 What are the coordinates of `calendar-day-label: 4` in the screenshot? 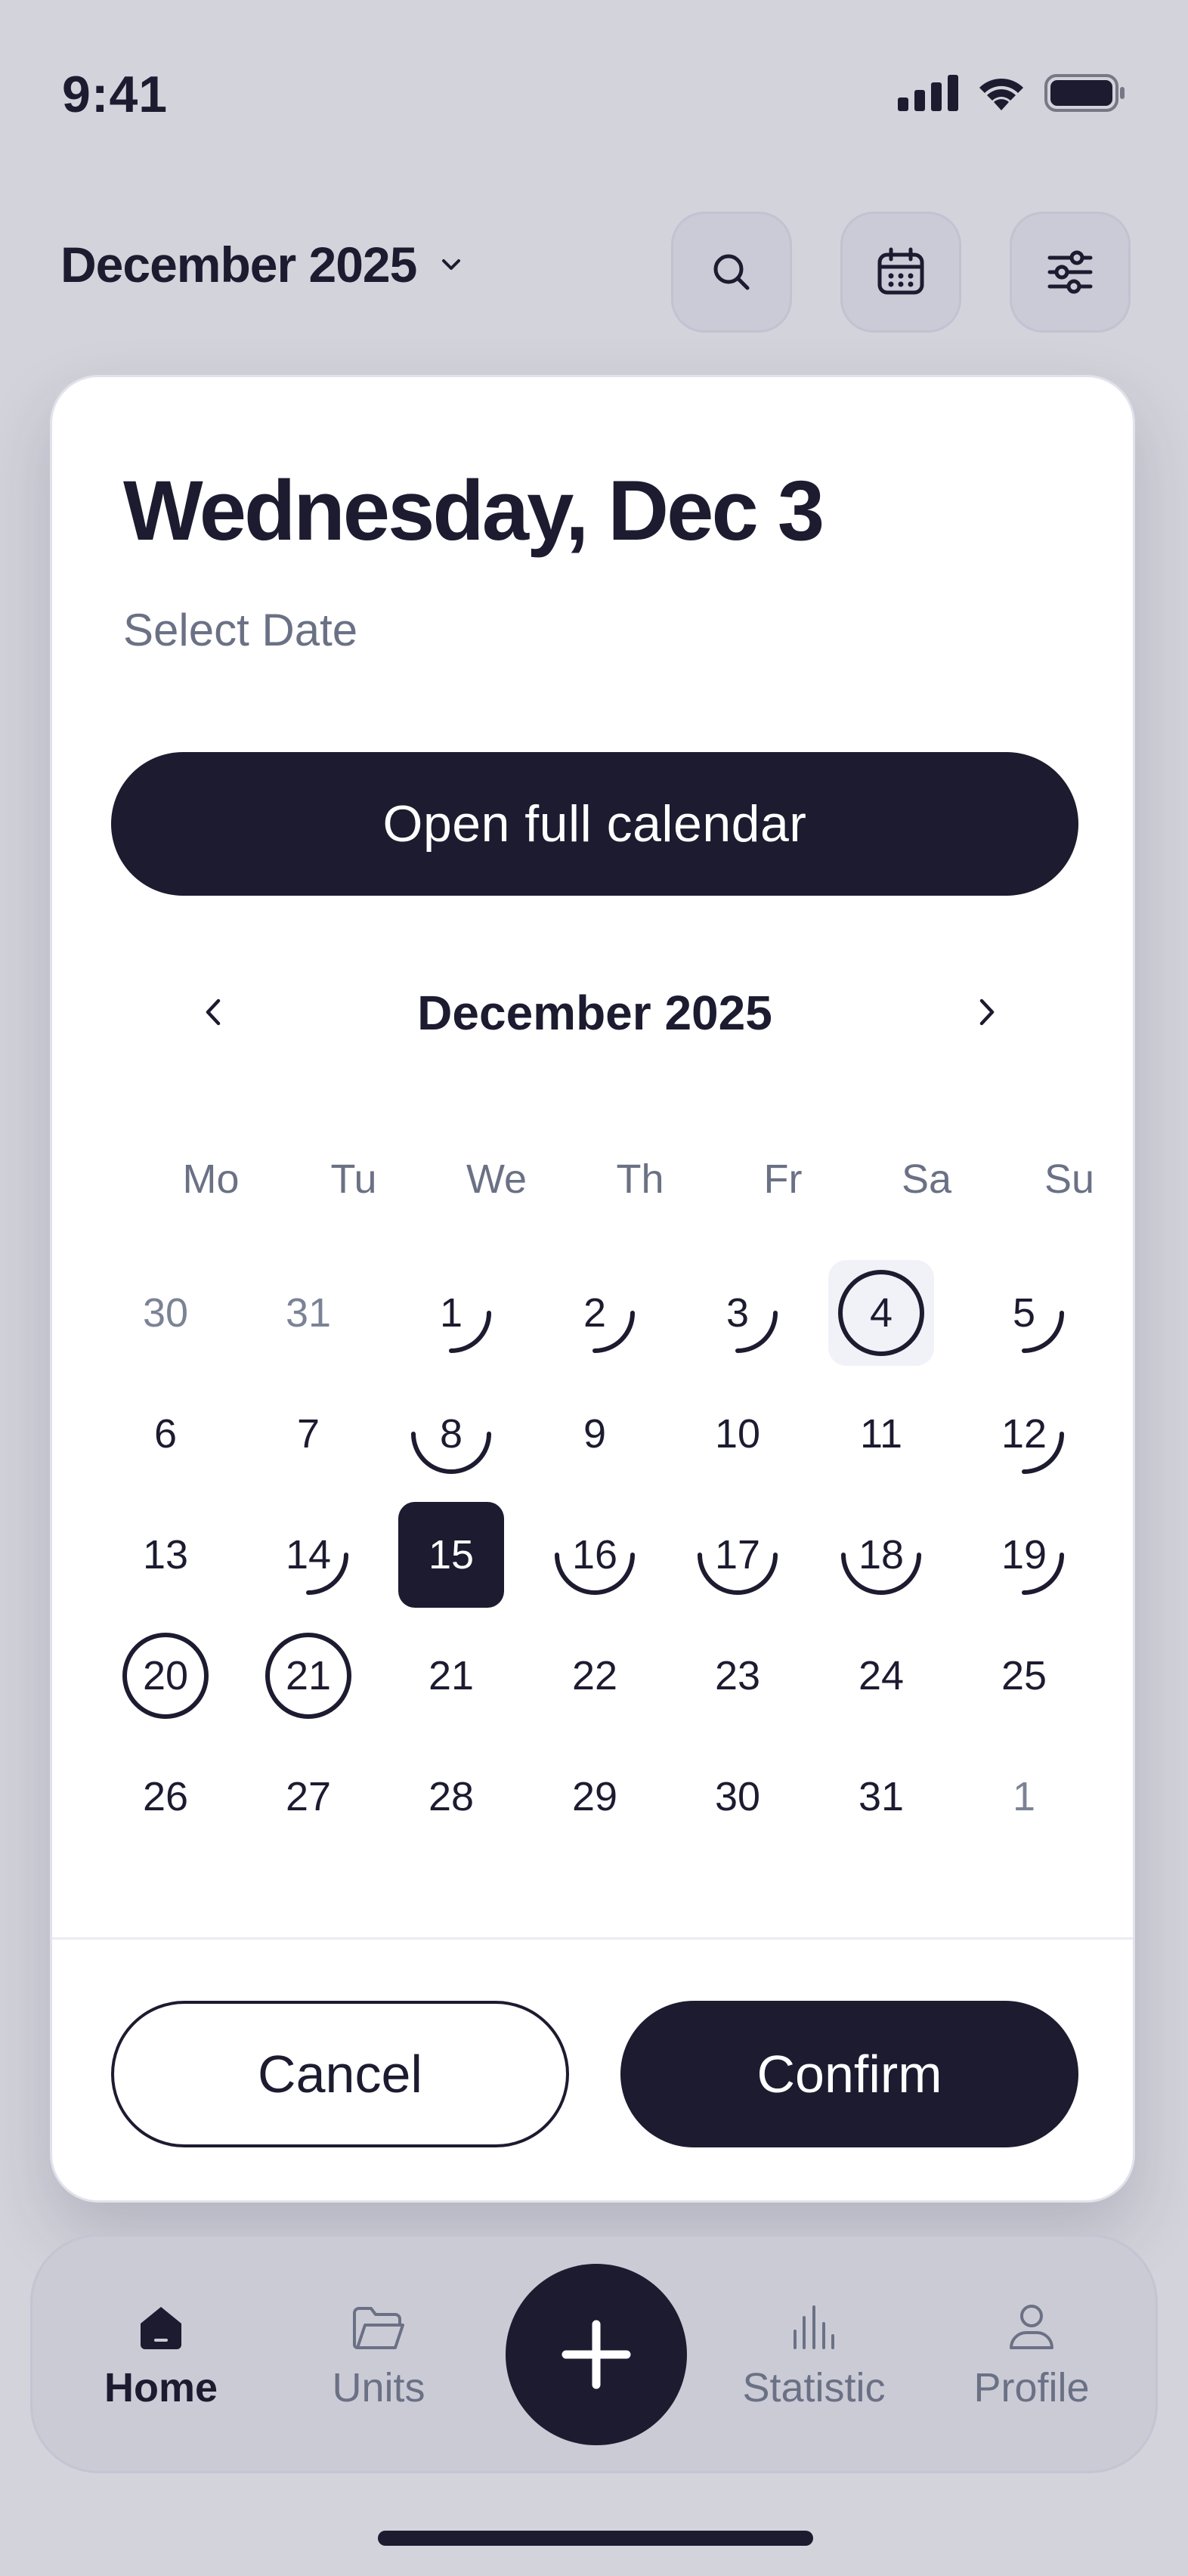 It's located at (881, 1313).